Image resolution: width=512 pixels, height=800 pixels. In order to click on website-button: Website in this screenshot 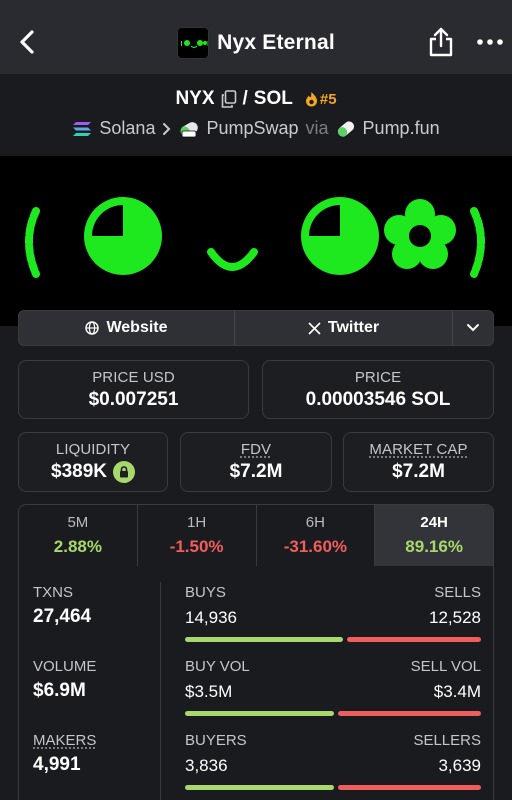, I will do `click(127, 328)`.